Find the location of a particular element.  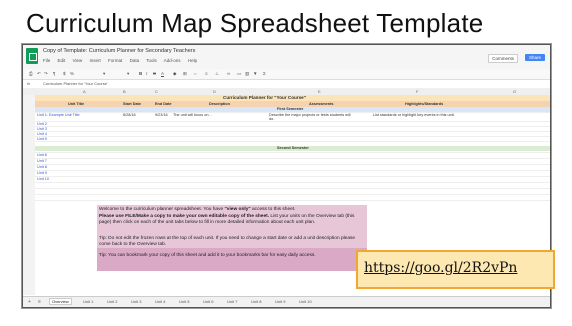

all-sheets-icon: ≡ is located at coordinates (39, 302).